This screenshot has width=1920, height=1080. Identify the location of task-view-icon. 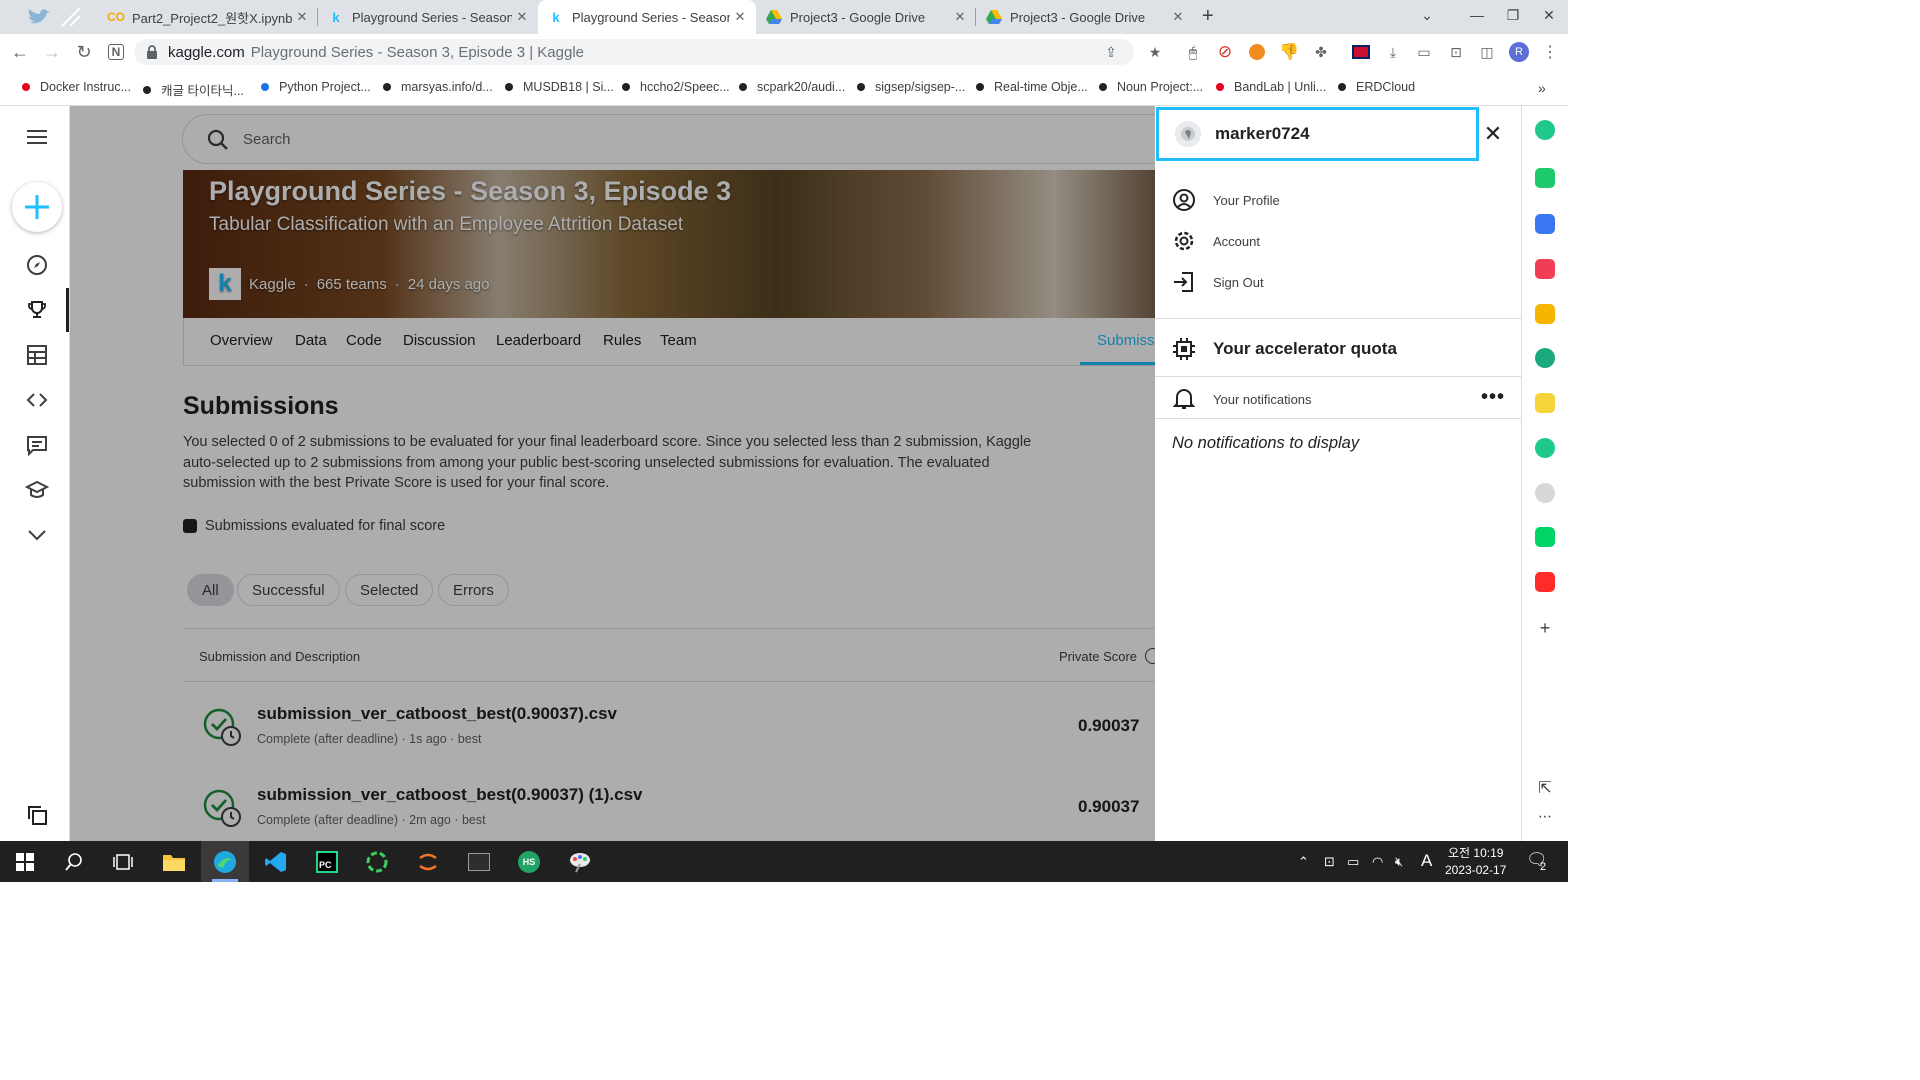
(123, 862).